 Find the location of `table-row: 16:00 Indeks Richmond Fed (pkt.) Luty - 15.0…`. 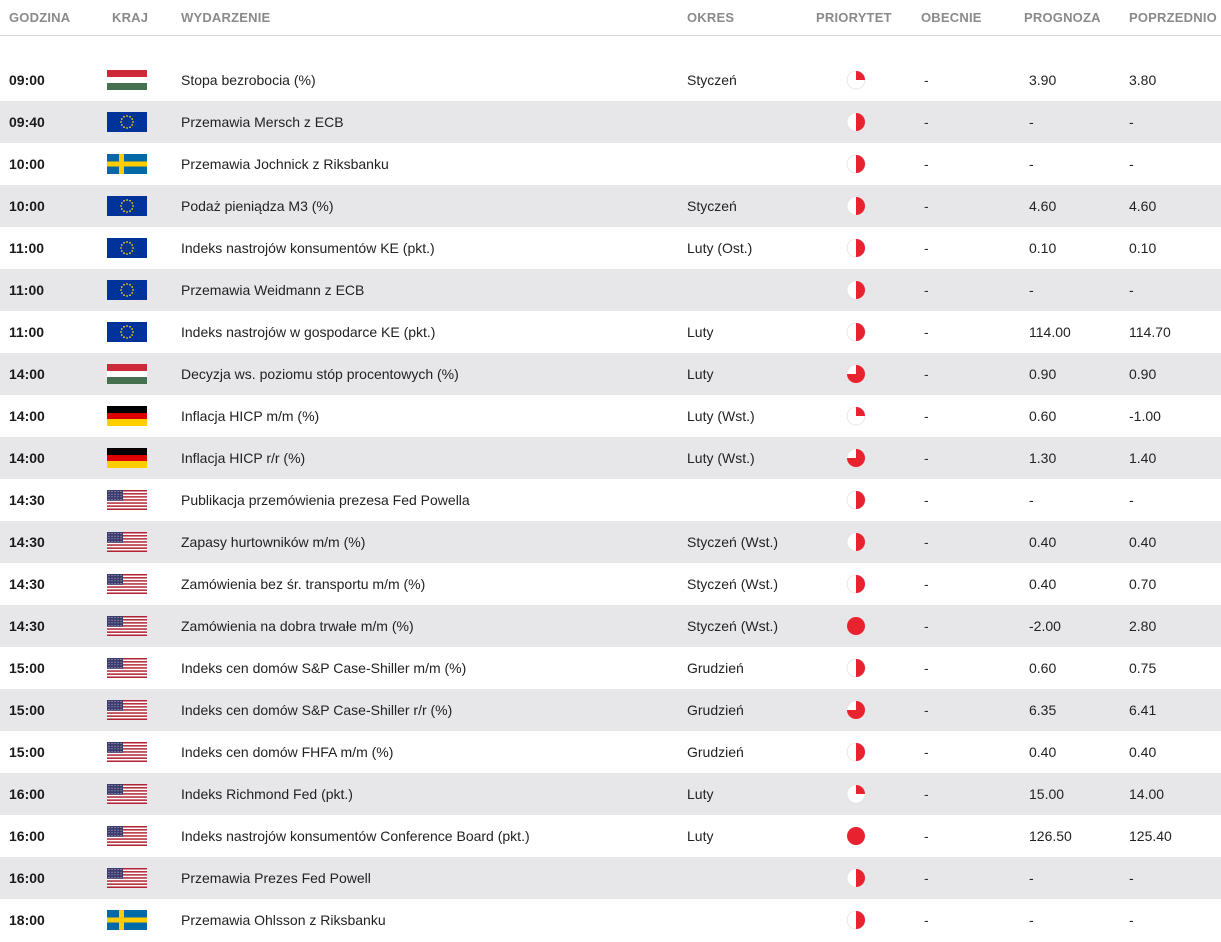

table-row: 16:00 Indeks Richmond Fed (pkt.) Luty - 15.0… is located at coordinates (610, 794).